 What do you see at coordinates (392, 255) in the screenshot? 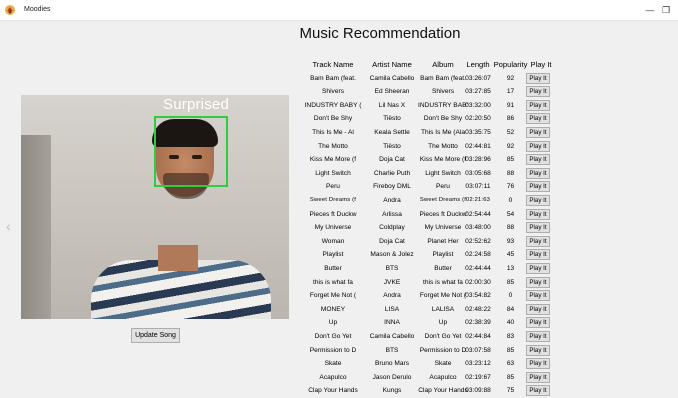
I see `artist-name-cell: Mason & Jolez` at bounding box center [392, 255].